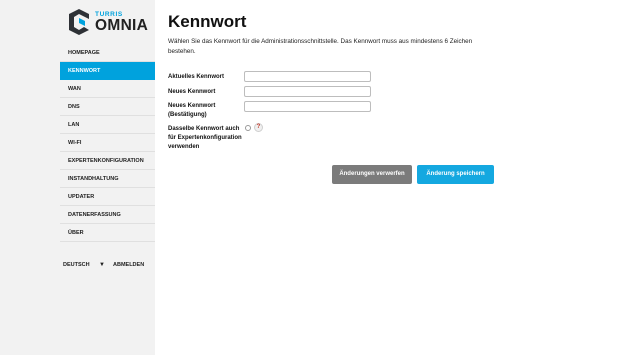  What do you see at coordinates (248, 128) in the screenshot?
I see `same-password-checkbox` at bounding box center [248, 128].